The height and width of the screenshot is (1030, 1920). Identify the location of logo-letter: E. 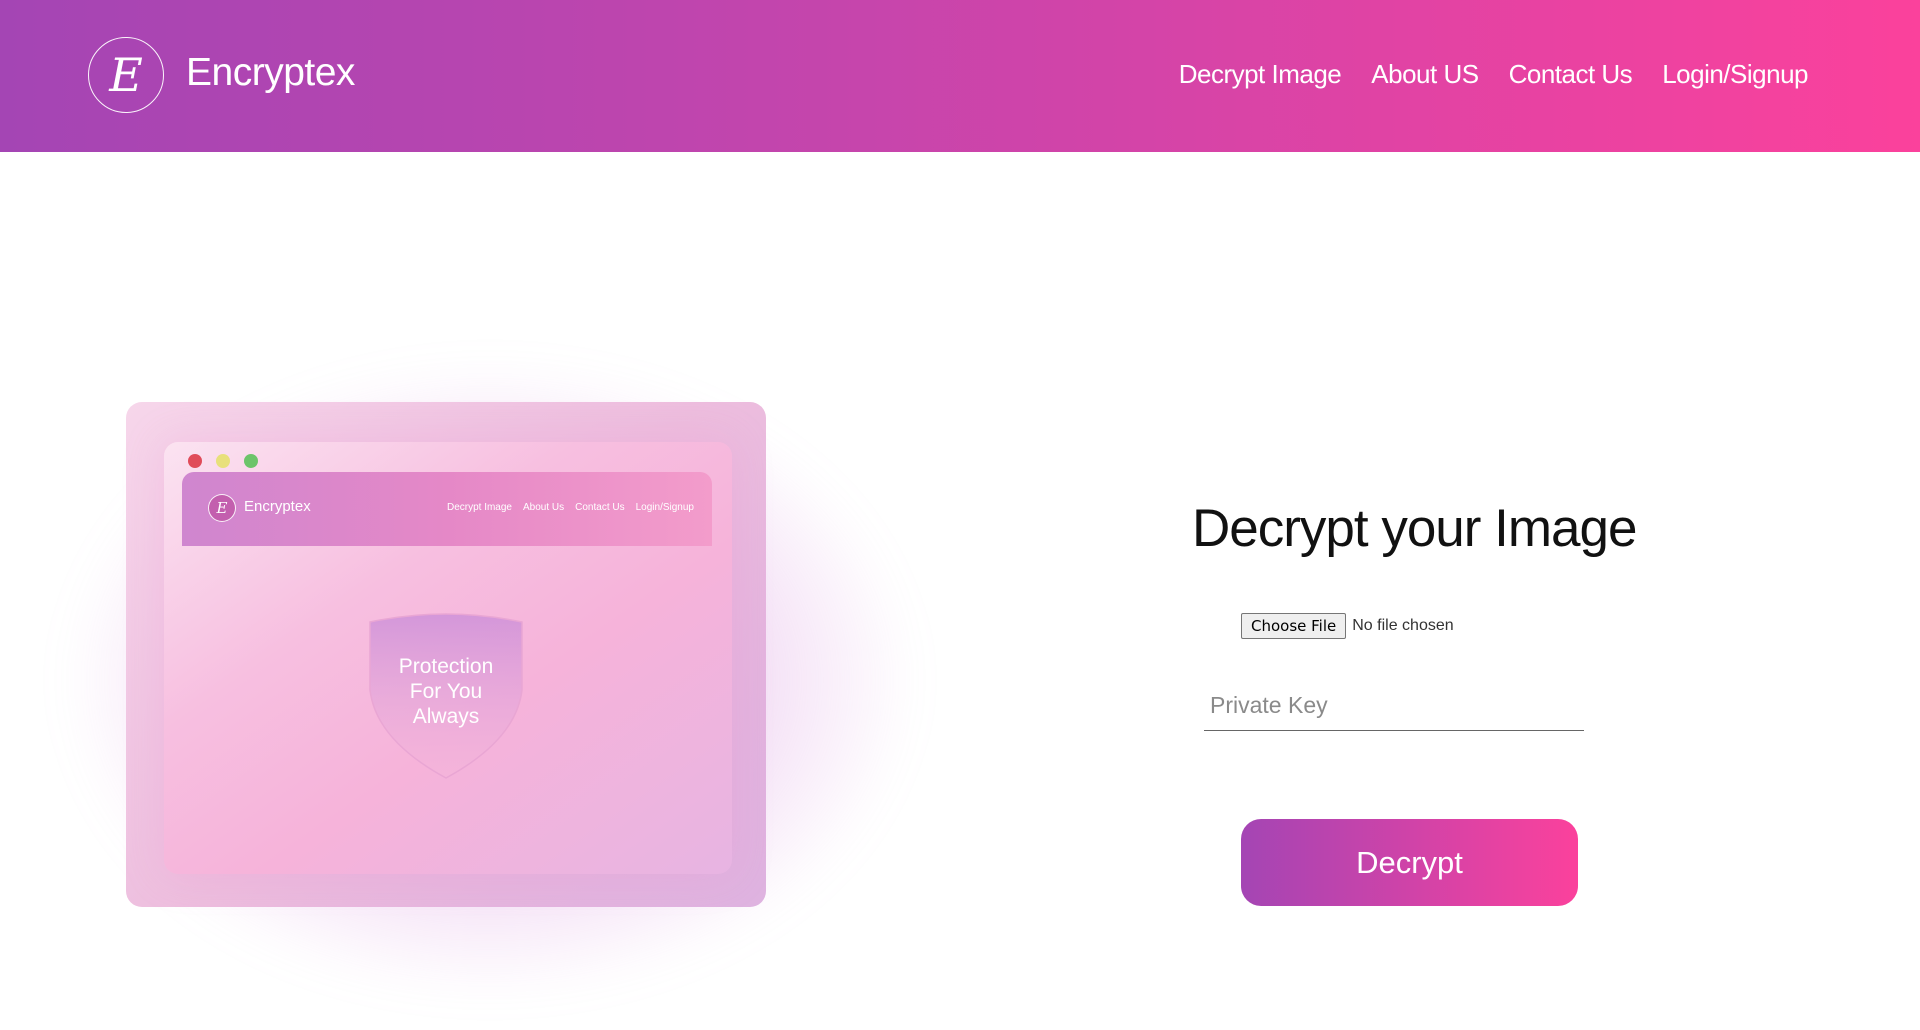
(126, 75).